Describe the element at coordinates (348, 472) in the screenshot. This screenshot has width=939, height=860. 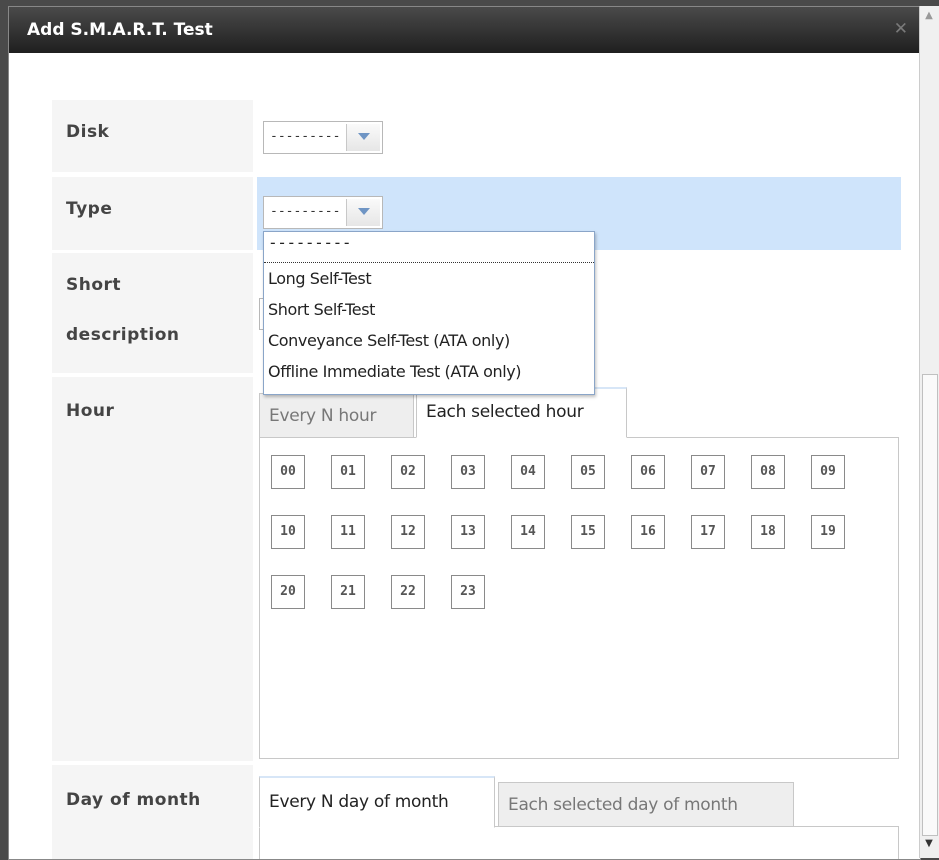
I see `hour-button: 01` at that location.